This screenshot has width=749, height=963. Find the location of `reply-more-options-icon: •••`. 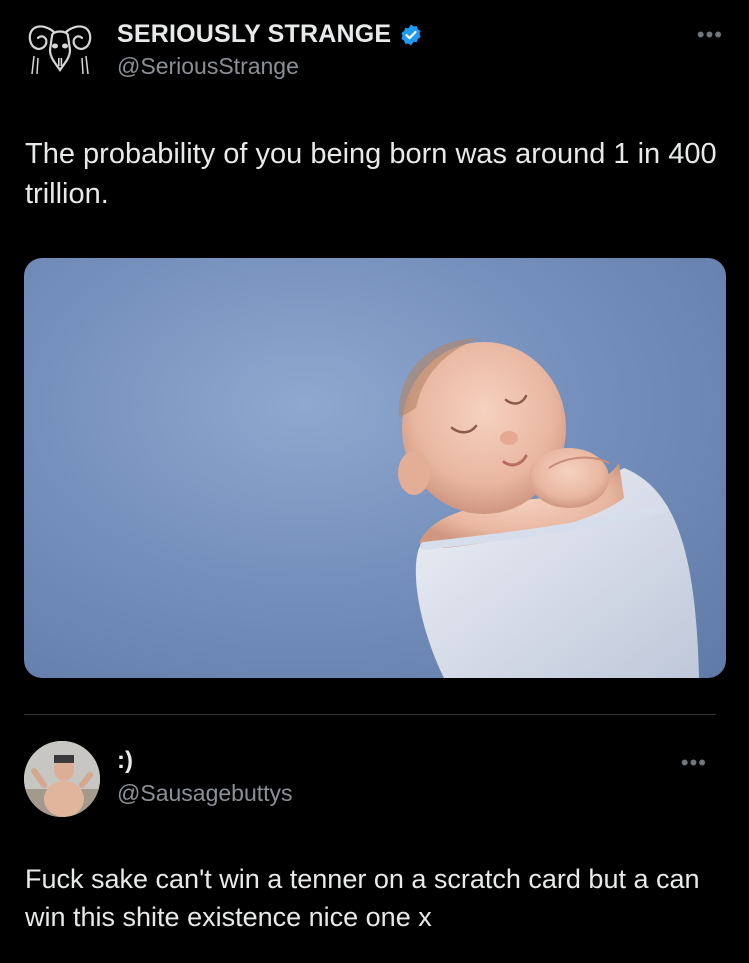

reply-more-options-icon: ••• is located at coordinates (694, 763).